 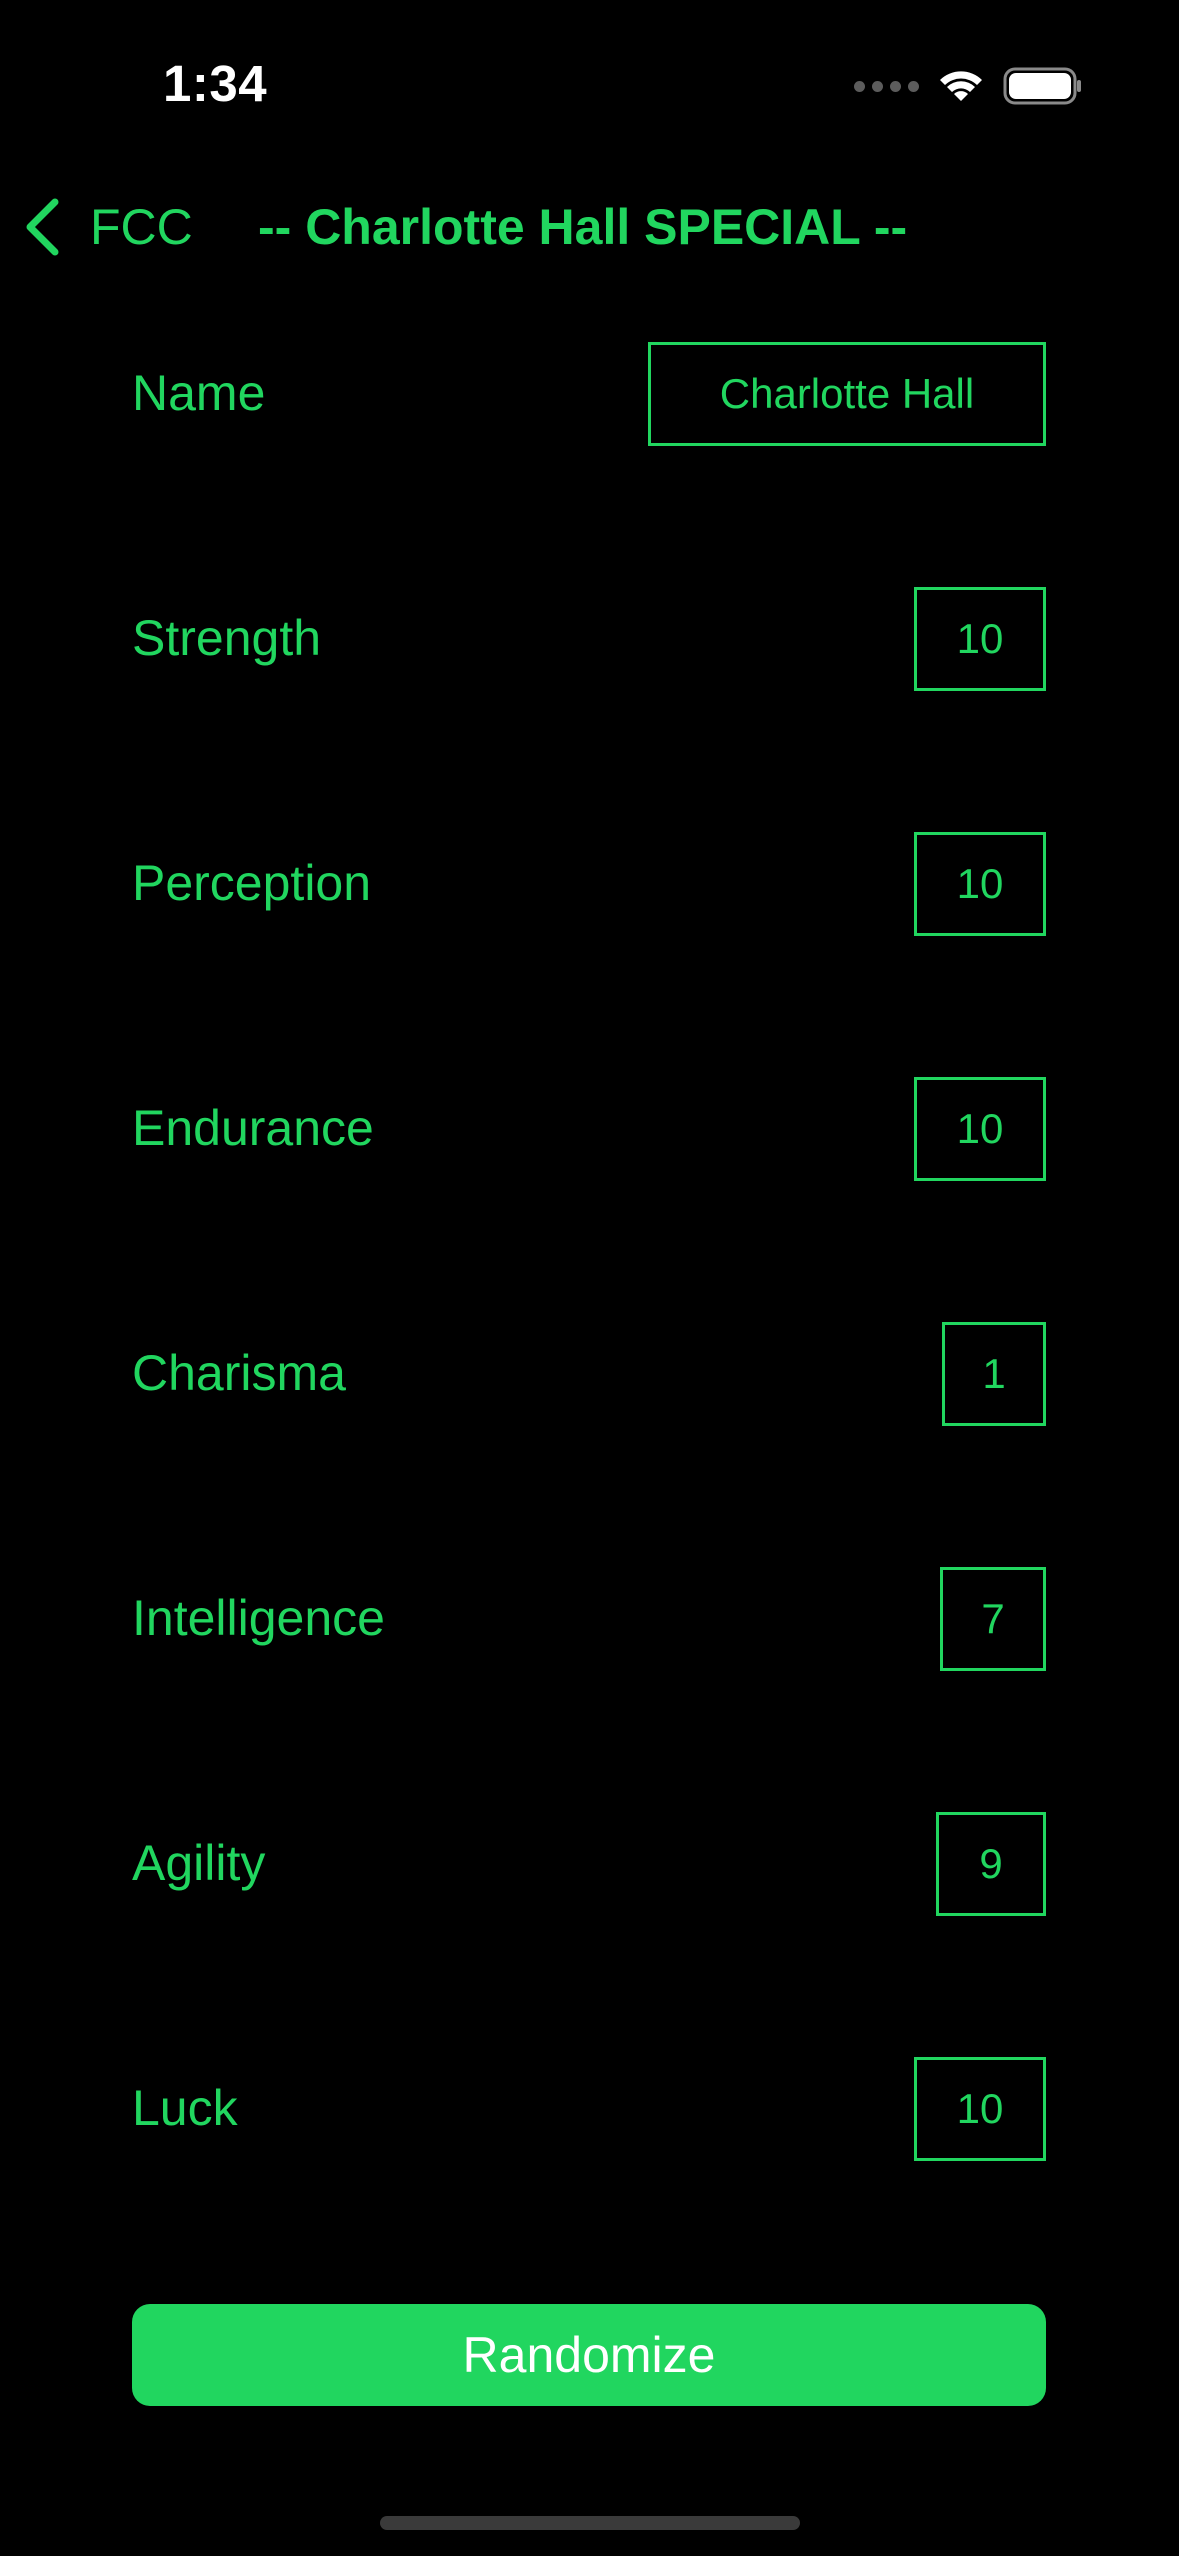 What do you see at coordinates (589, 639) in the screenshot?
I see `strength-row: Strength 10` at bounding box center [589, 639].